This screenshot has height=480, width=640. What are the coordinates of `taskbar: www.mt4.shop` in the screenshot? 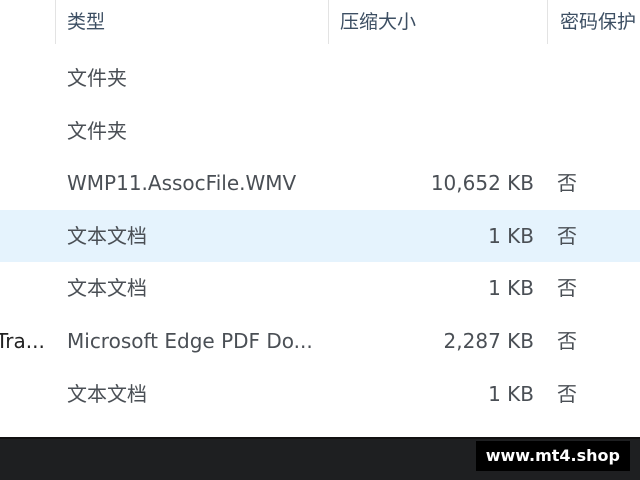 It's located at (320, 458).